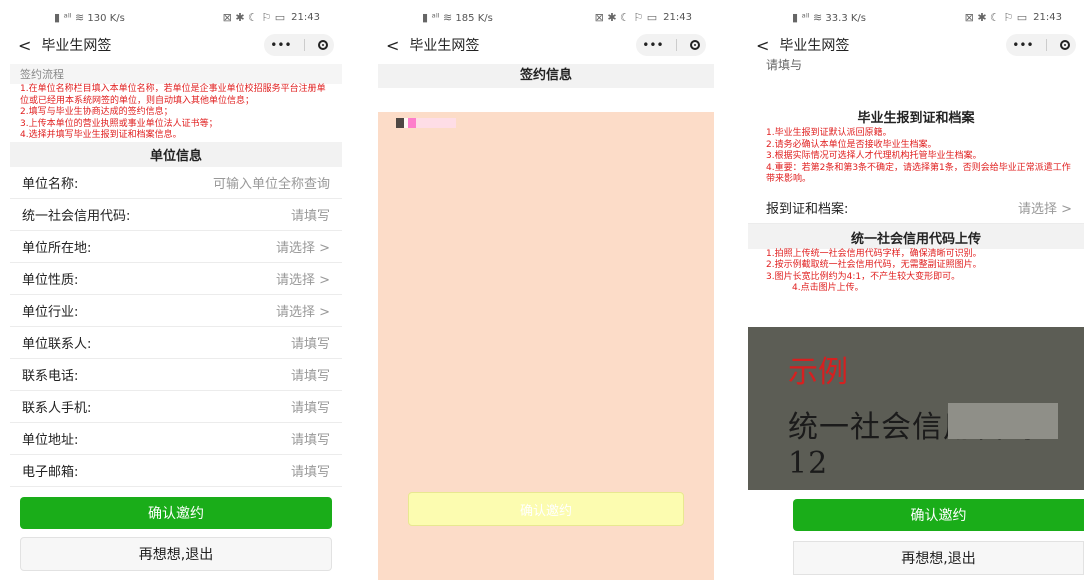 The height and width of the screenshot is (580, 1084). Describe the element at coordinates (874, 156) in the screenshot. I see `note-item: 3.根据实际情况可选择人才代理机构托管毕业生档案。` at that location.